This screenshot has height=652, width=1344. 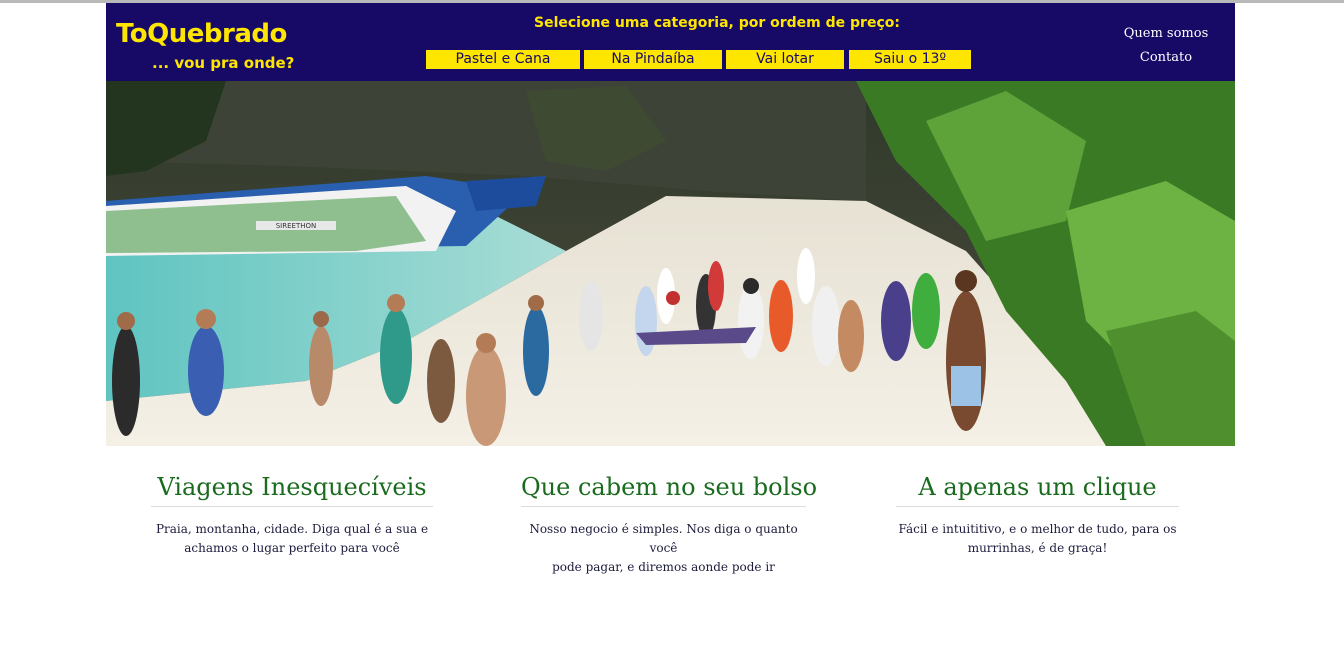 What do you see at coordinates (663, 567) in the screenshot?
I see `feature-line: pode pagar, e diremos aonde pode ir` at bounding box center [663, 567].